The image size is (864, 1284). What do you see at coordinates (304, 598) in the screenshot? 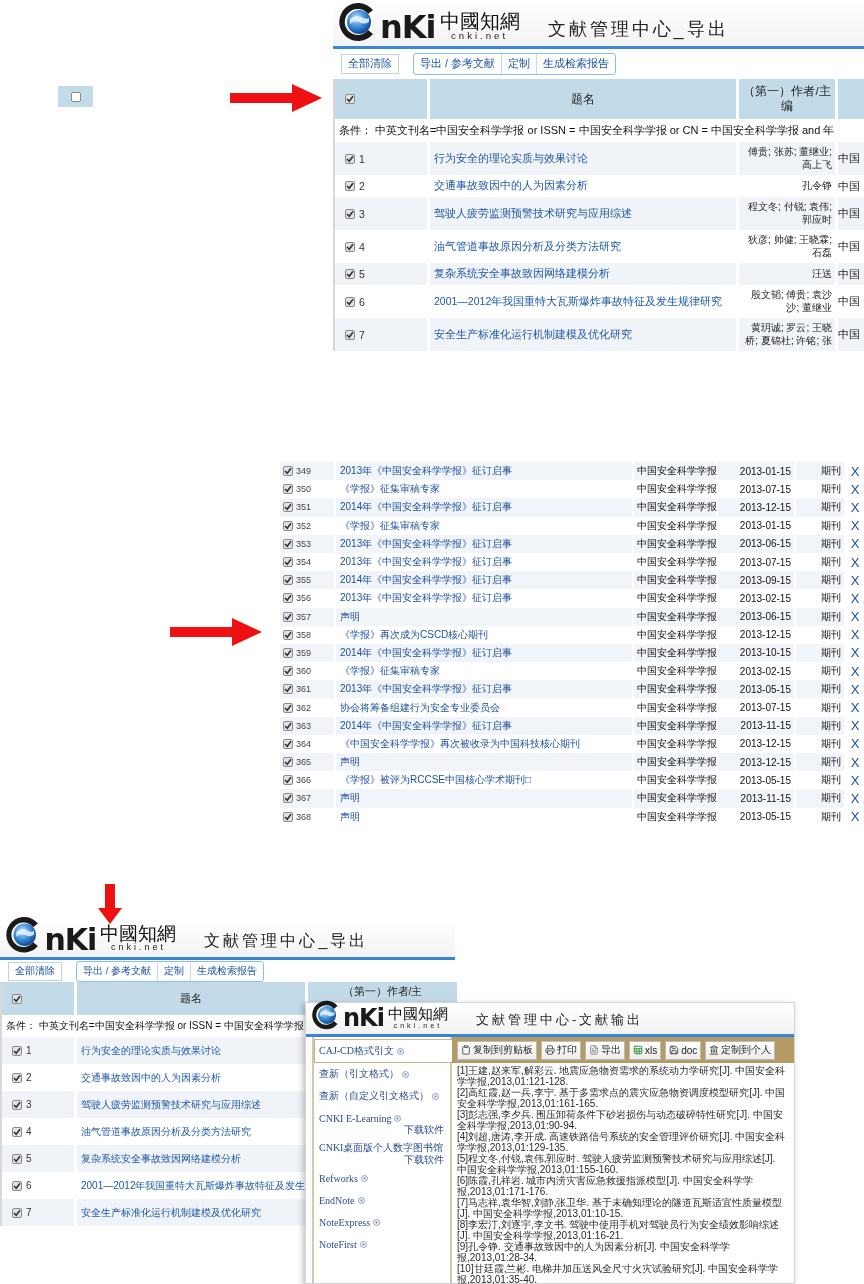
I see `row-number: 356` at bounding box center [304, 598].